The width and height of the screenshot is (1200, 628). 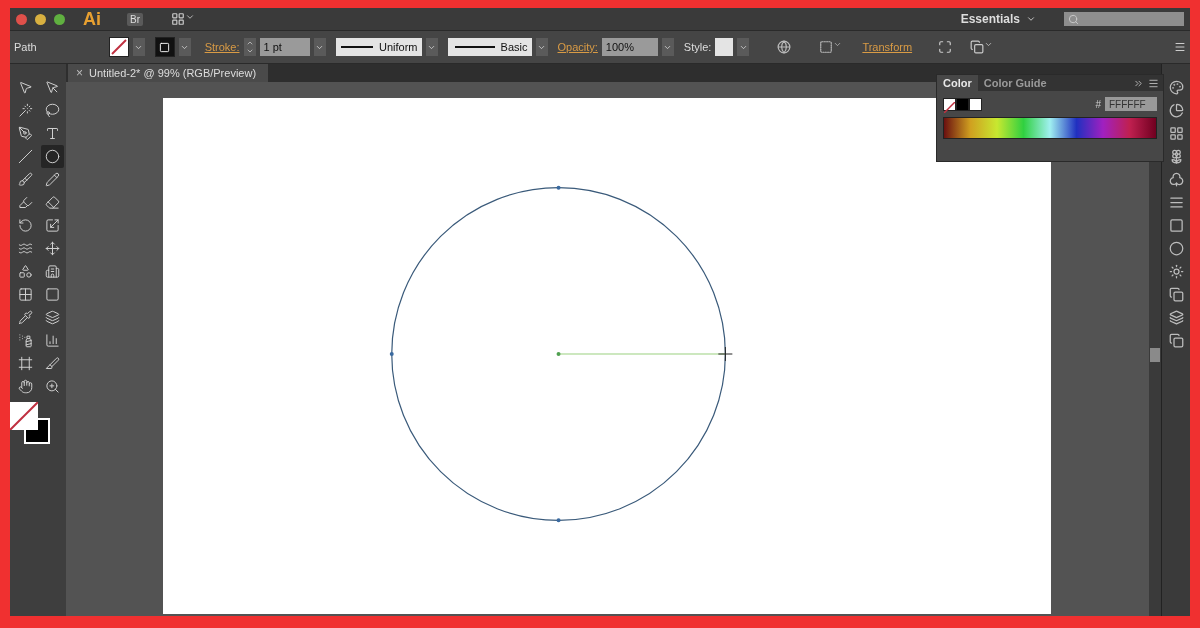 What do you see at coordinates (990, 19) in the screenshot?
I see `workspace-switcher: Essentials` at bounding box center [990, 19].